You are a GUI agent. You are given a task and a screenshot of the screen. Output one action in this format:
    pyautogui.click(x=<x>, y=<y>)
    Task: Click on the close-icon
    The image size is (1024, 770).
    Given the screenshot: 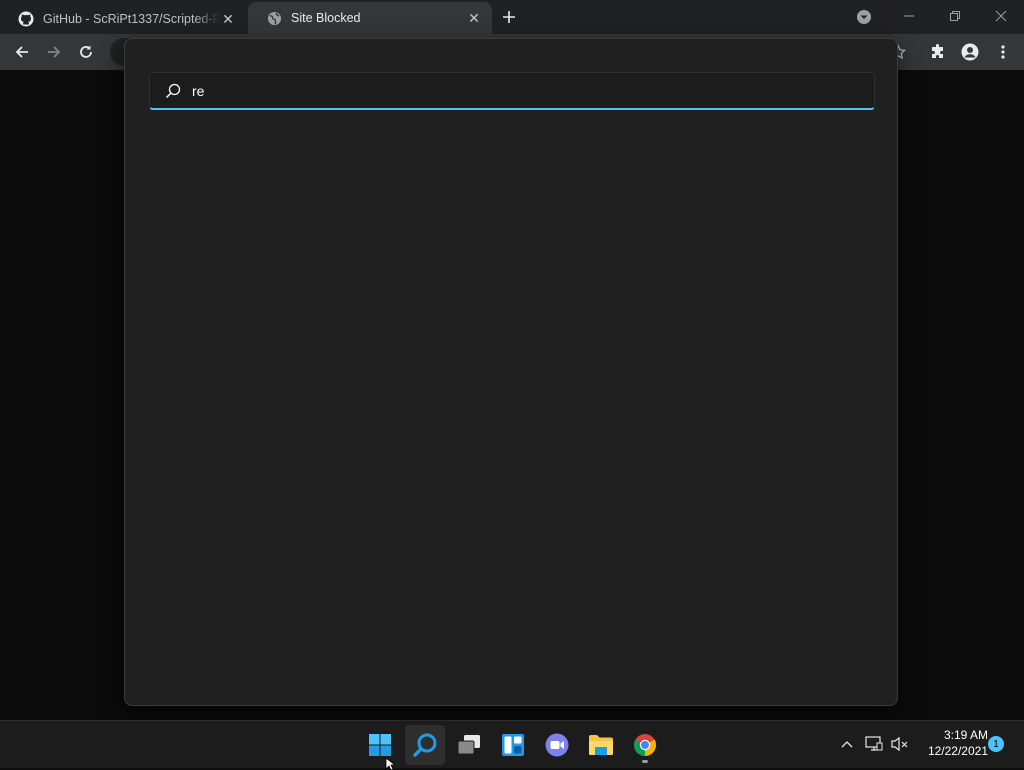 What is the action you would take?
    pyautogui.click(x=1001, y=16)
    